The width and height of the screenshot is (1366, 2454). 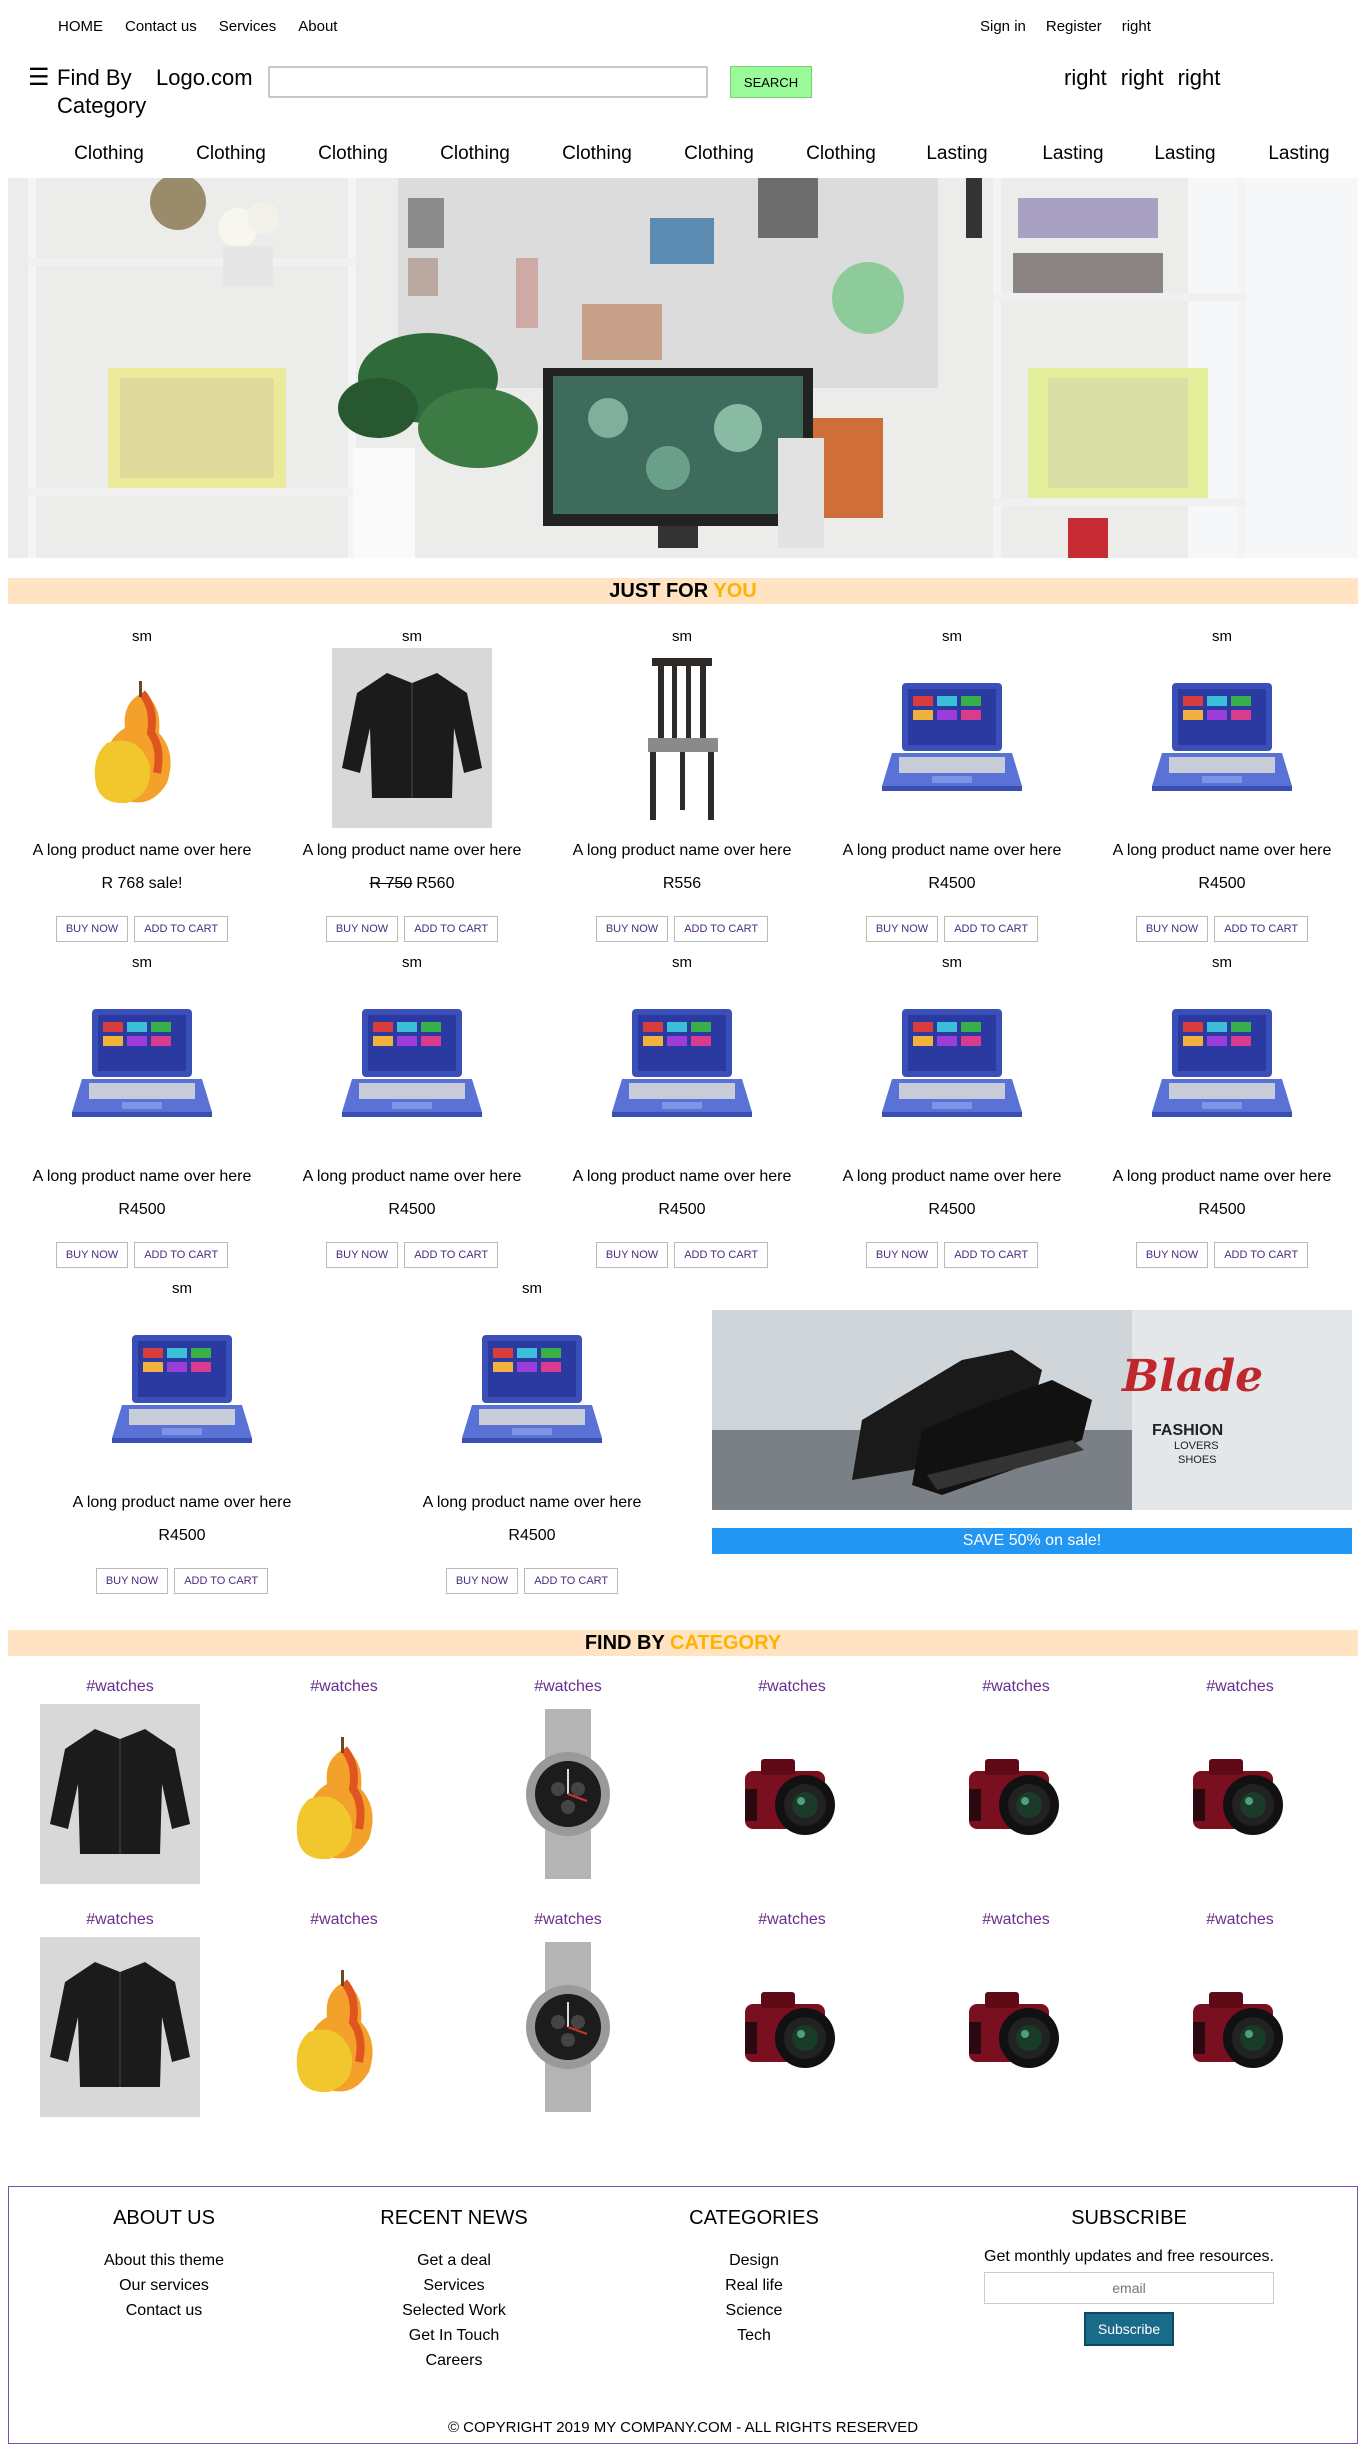 I want to click on footer-link: Get a deal, so click(x=454, y=2260).